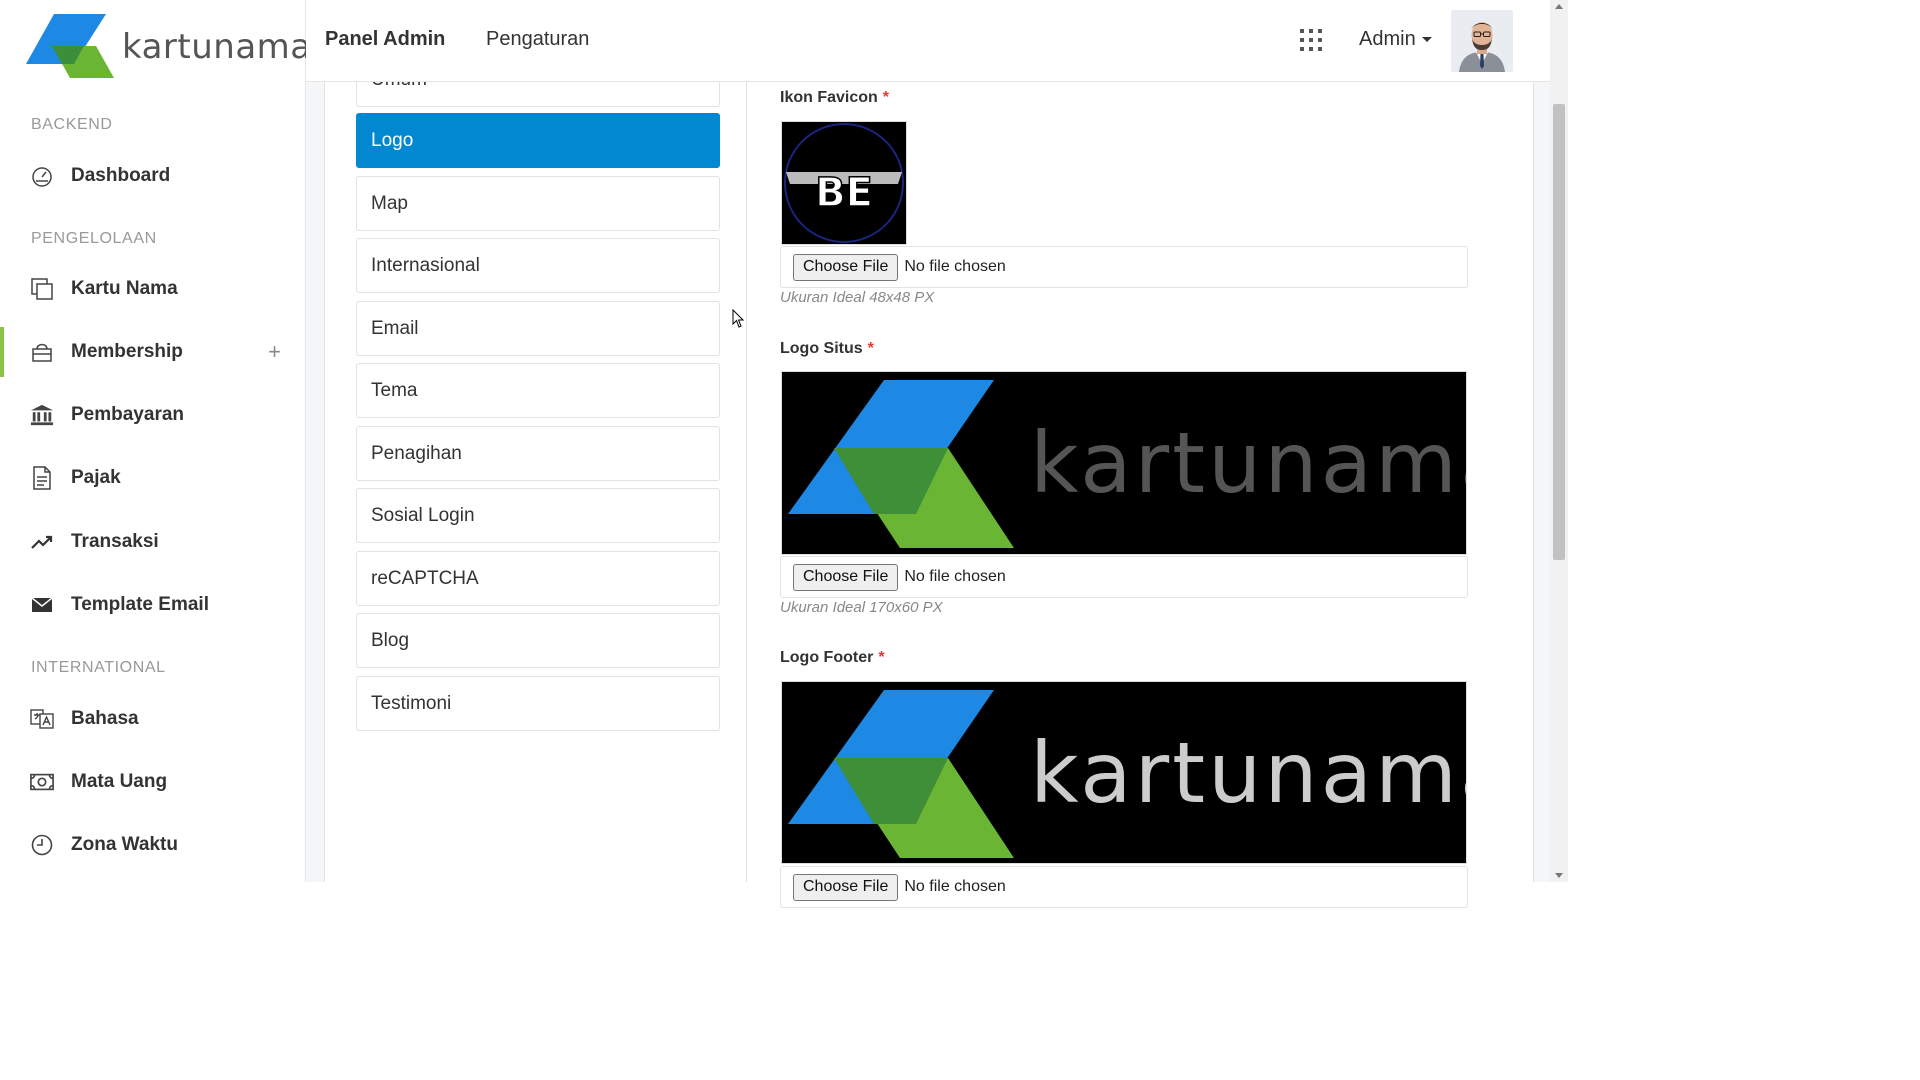 The height and width of the screenshot is (1080, 1920). Describe the element at coordinates (538, 453) in the screenshot. I see `settings-item-penagihan: Penagihan` at that location.